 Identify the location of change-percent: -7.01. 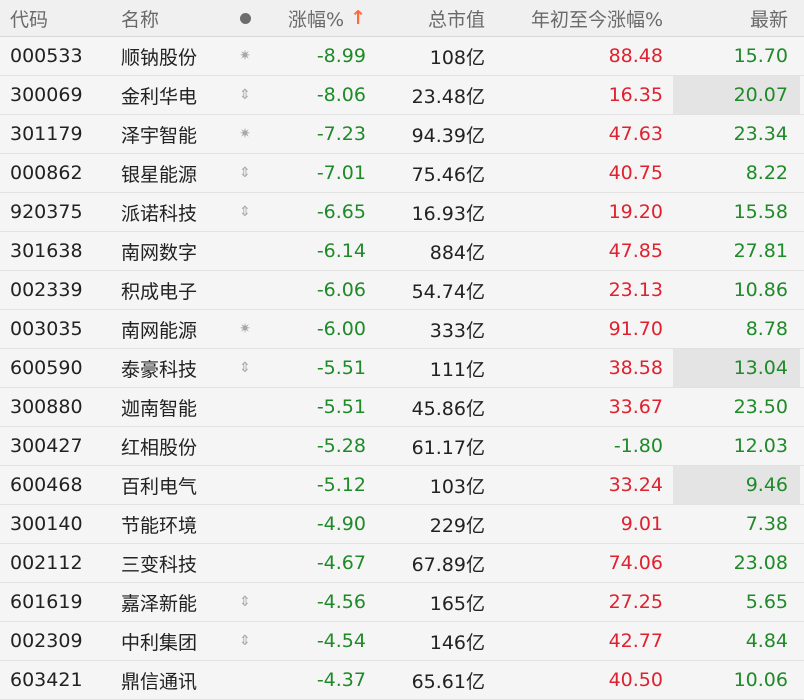
(341, 173).